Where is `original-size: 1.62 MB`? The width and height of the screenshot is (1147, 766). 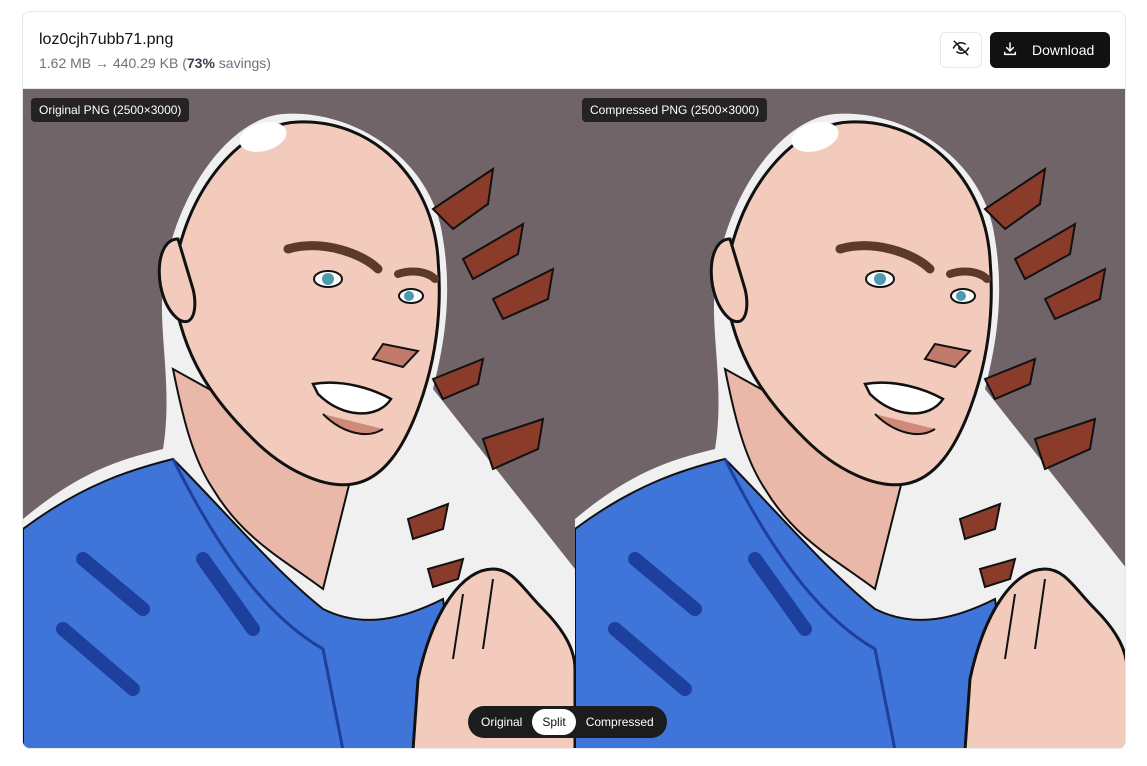 original-size: 1.62 MB is located at coordinates (65, 63).